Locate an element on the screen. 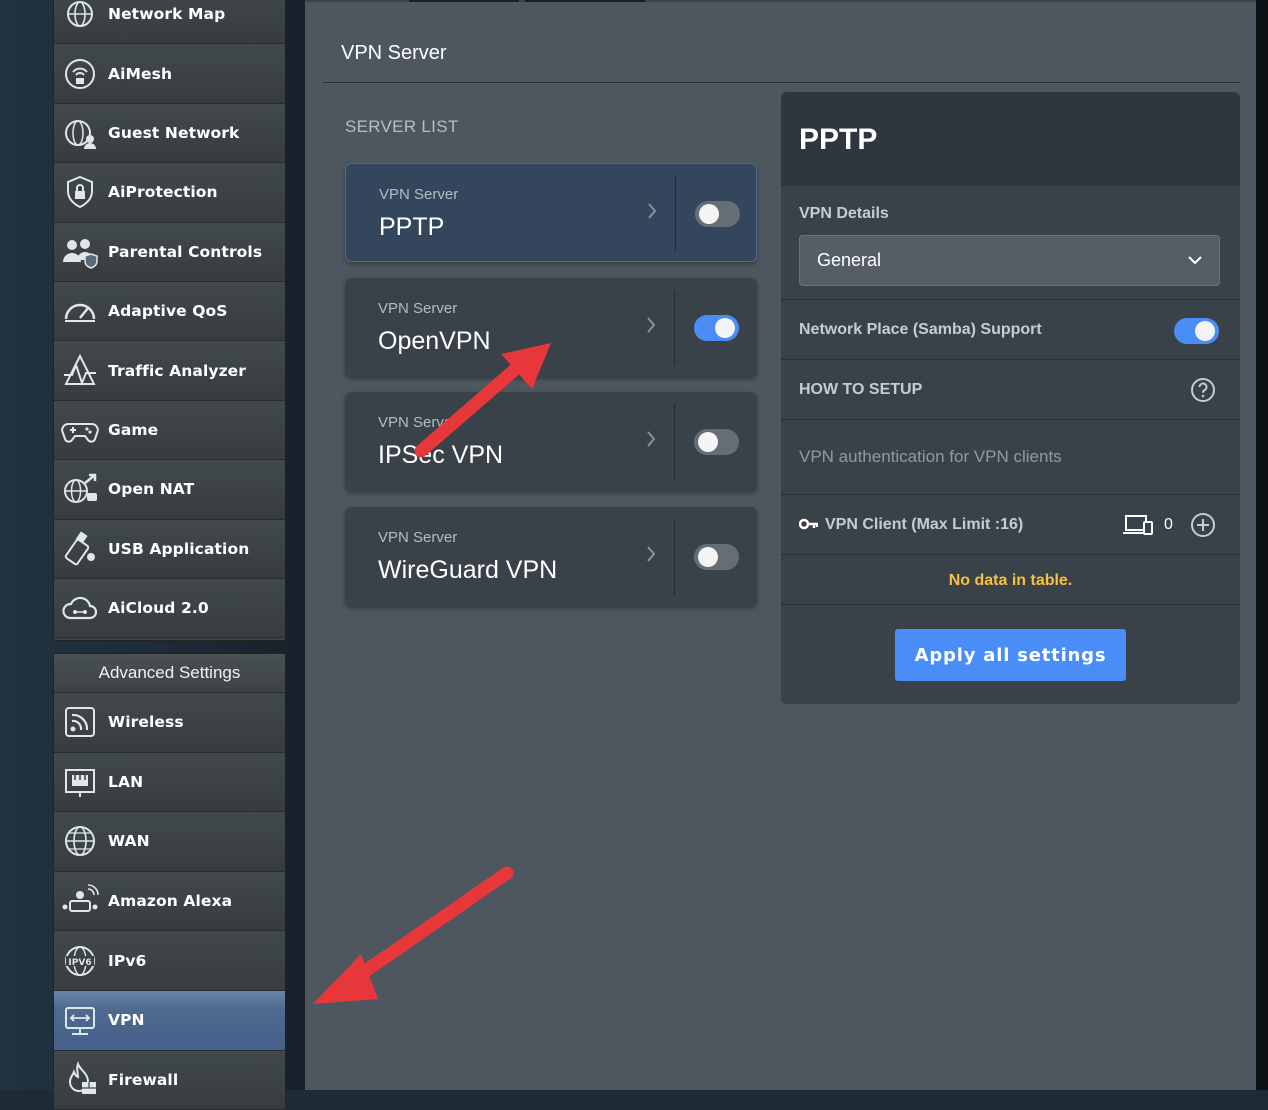 This screenshot has width=1268, height=1110. server-card-wireguard-vpn: VPN Server WireGuard VPN is located at coordinates (551, 556).